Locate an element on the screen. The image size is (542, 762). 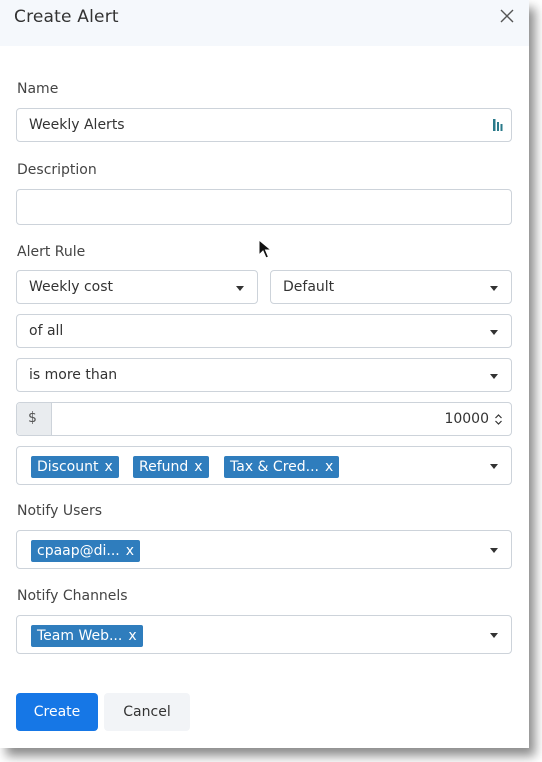
description-label: Description is located at coordinates (57, 170).